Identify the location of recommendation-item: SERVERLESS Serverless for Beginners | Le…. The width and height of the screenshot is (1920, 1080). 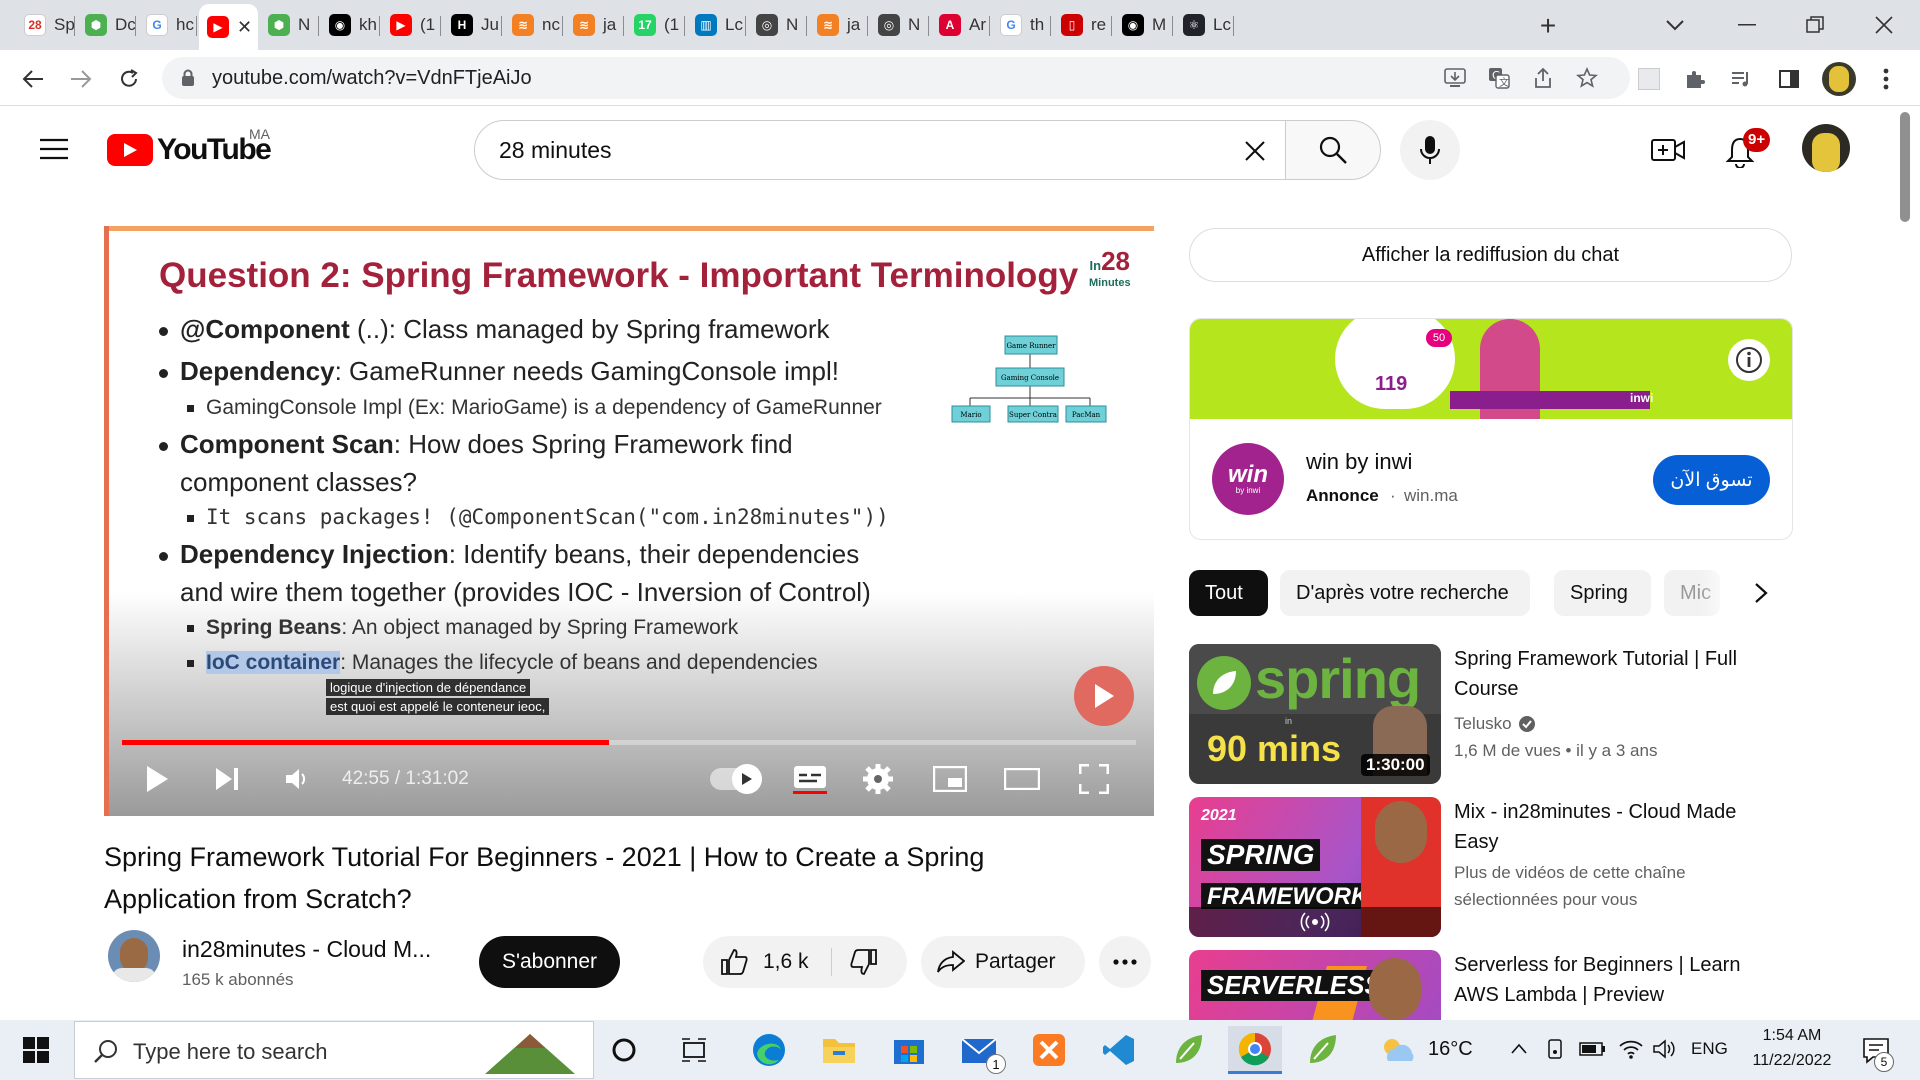
(1491, 985).